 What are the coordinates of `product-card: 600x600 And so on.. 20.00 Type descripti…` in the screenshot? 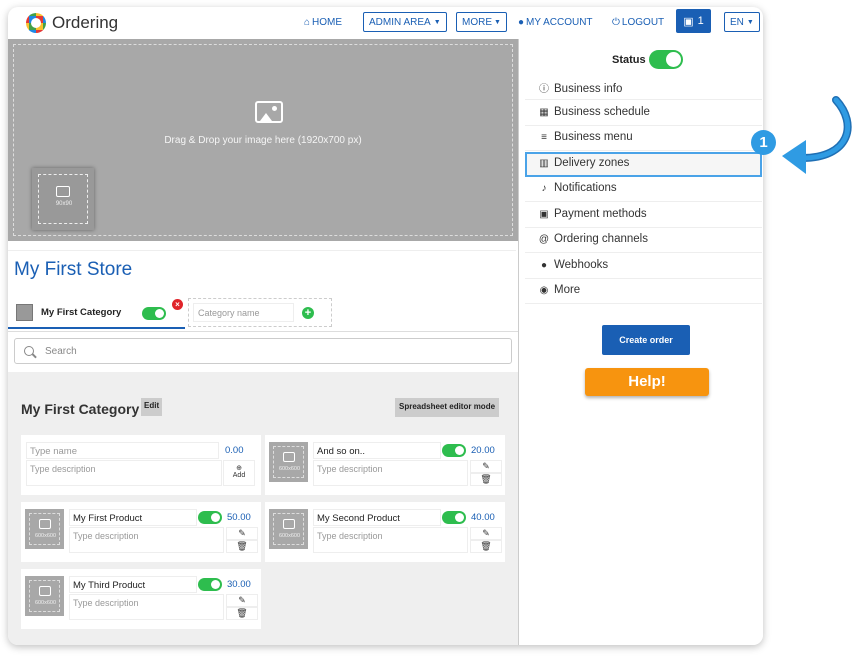 It's located at (385, 465).